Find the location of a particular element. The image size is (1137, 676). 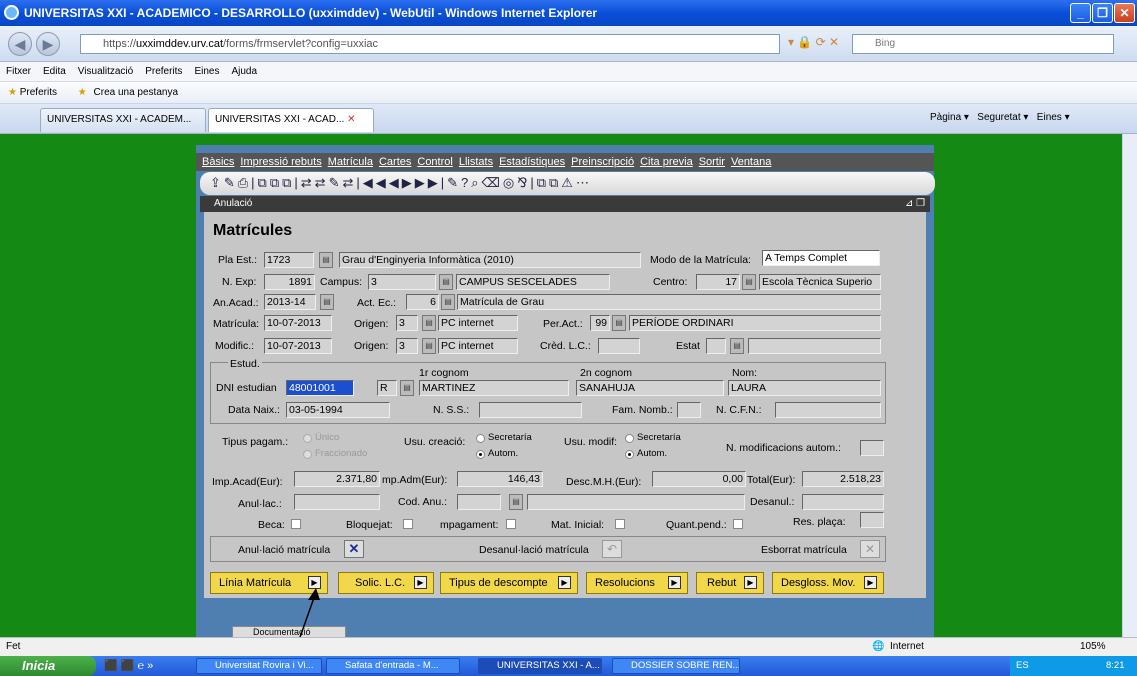

app-menu-control: Control is located at coordinates (434, 162).